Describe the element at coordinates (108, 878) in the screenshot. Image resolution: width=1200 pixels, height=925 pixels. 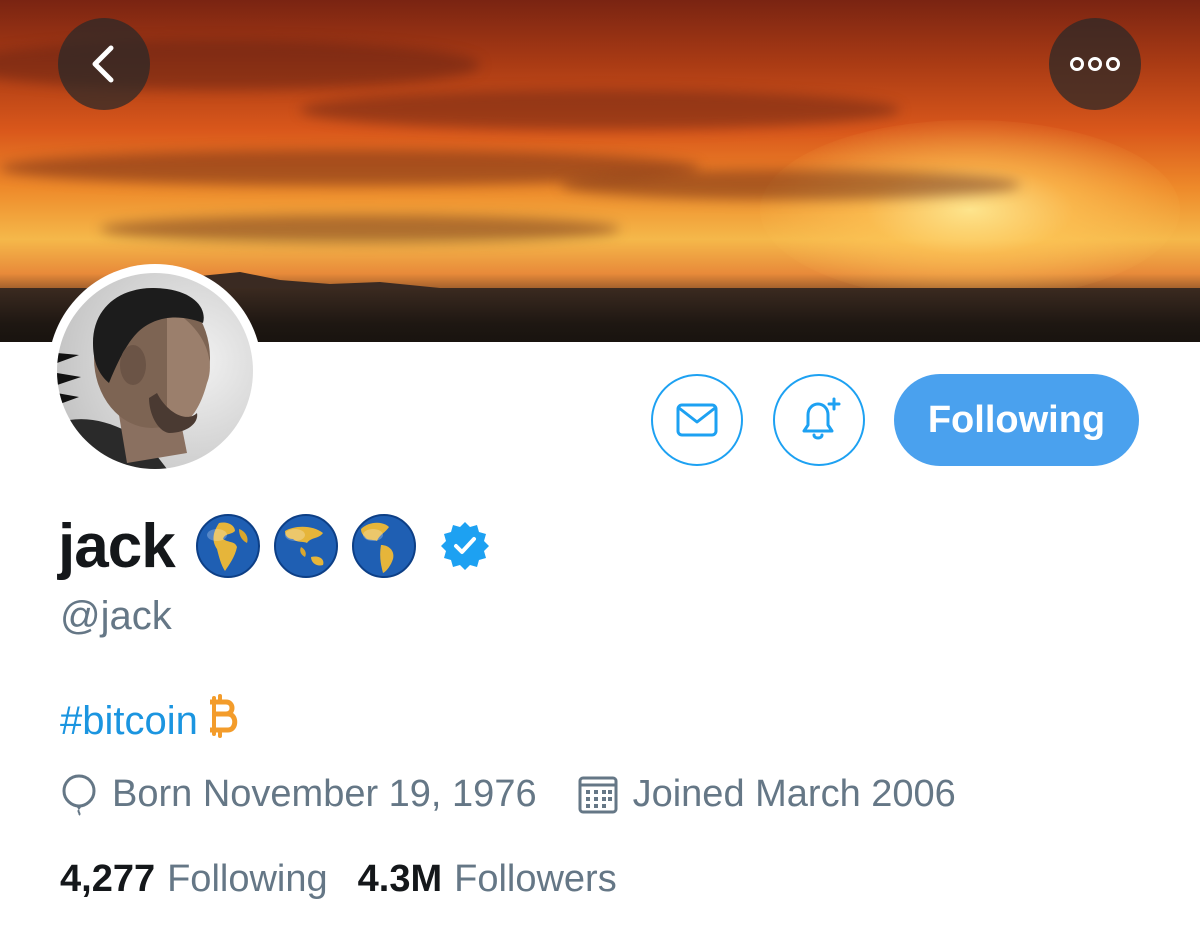
I see `following-count: 4,277` at that location.